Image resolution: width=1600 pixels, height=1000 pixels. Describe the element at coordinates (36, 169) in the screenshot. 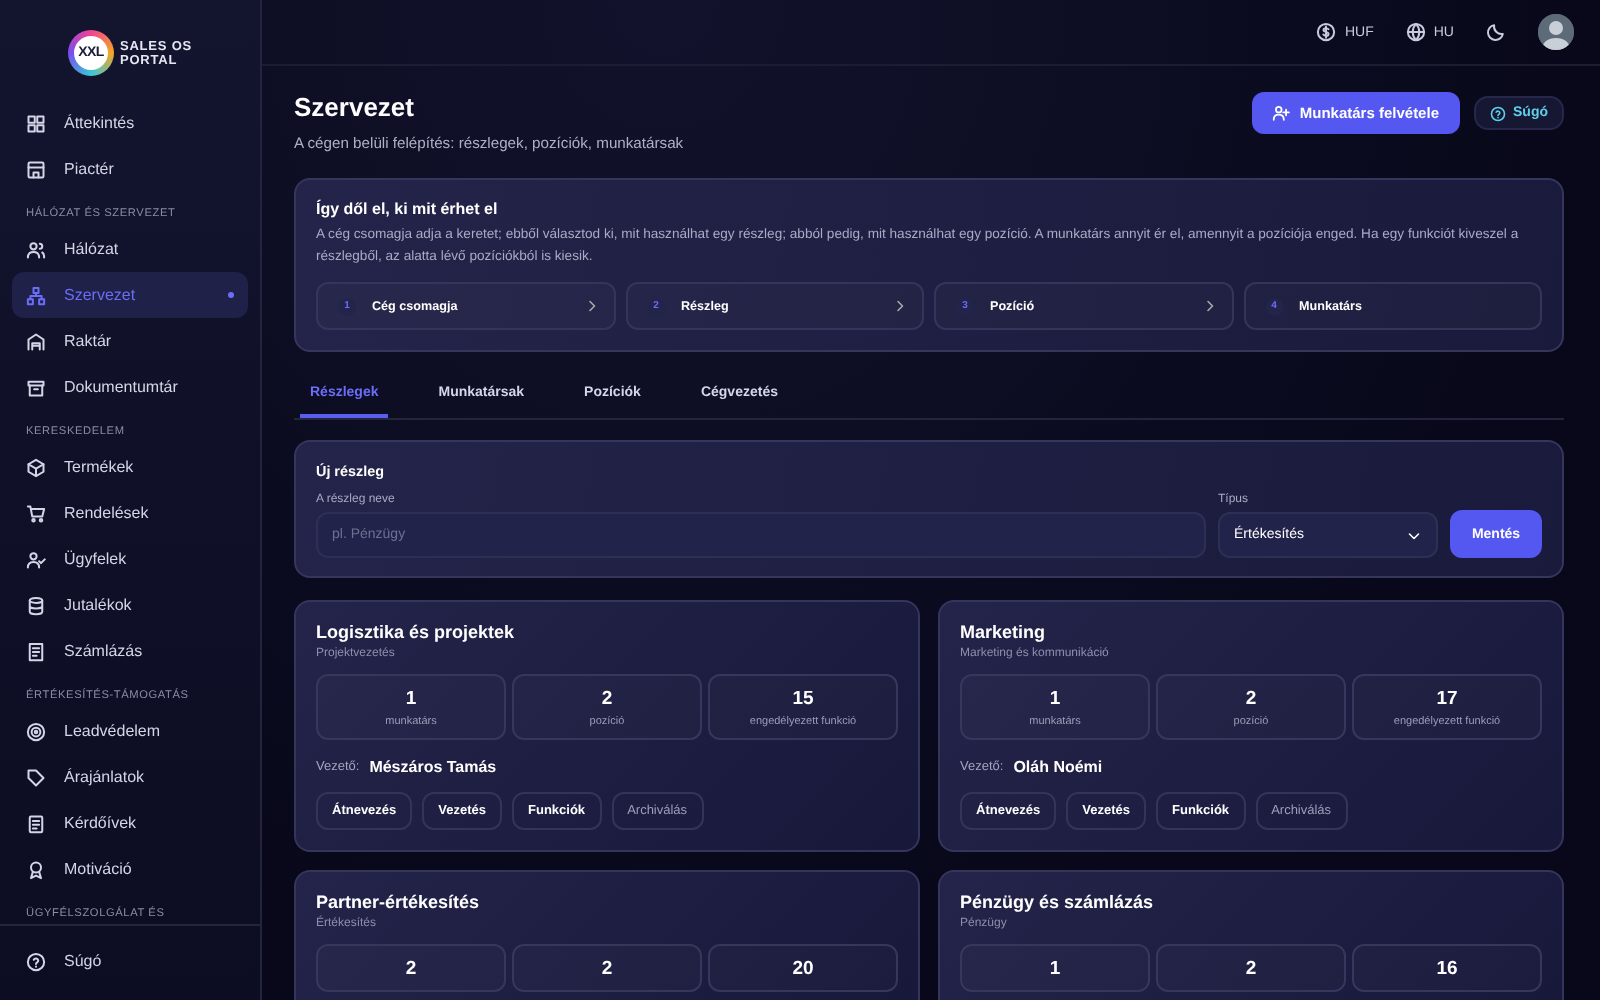

I see `store-icon` at that location.